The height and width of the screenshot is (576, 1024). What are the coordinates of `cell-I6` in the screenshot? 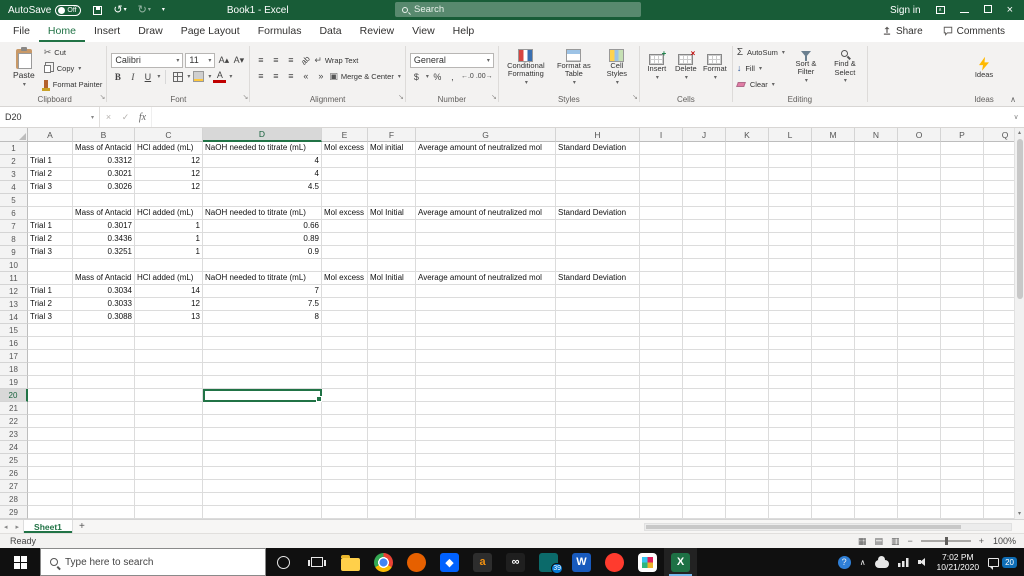 It's located at (661, 213).